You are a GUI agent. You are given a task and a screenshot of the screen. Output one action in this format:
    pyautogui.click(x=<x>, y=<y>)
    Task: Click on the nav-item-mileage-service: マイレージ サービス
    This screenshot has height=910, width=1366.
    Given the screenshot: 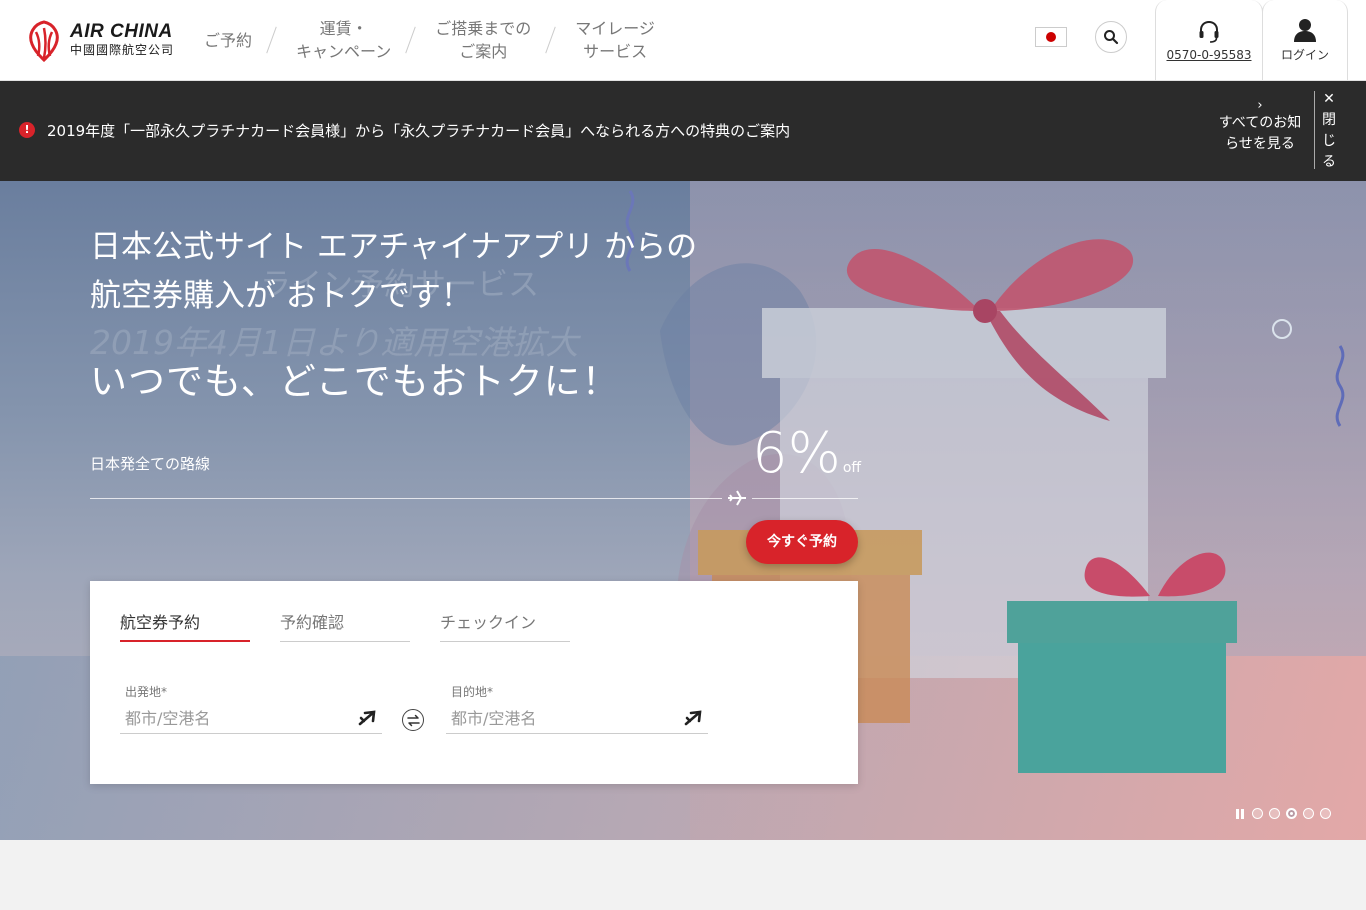 What is the action you would take?
    pyautogui.click(x=615, y=40)
    